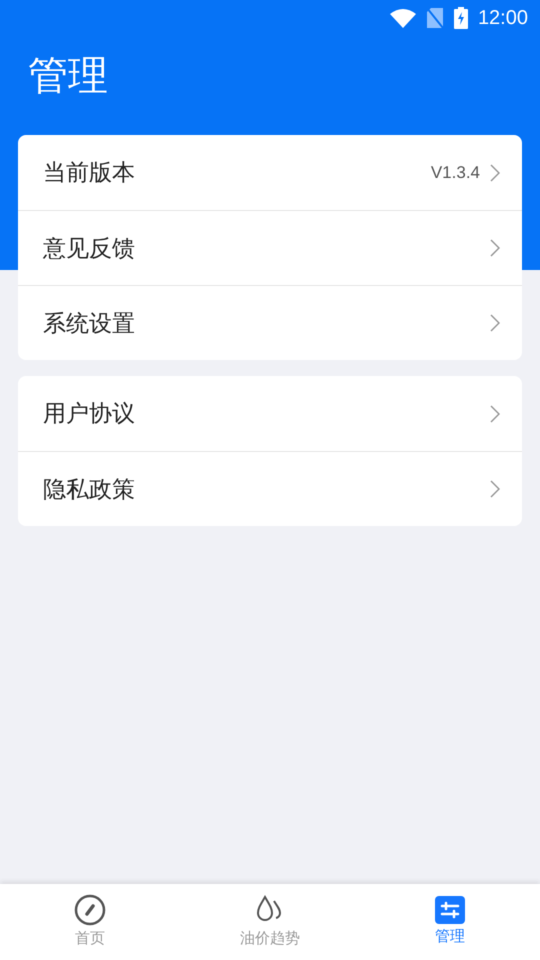 This screenshot has width=540, height=960. I want to click on row-label: 意见反馈, so click(89, 248).